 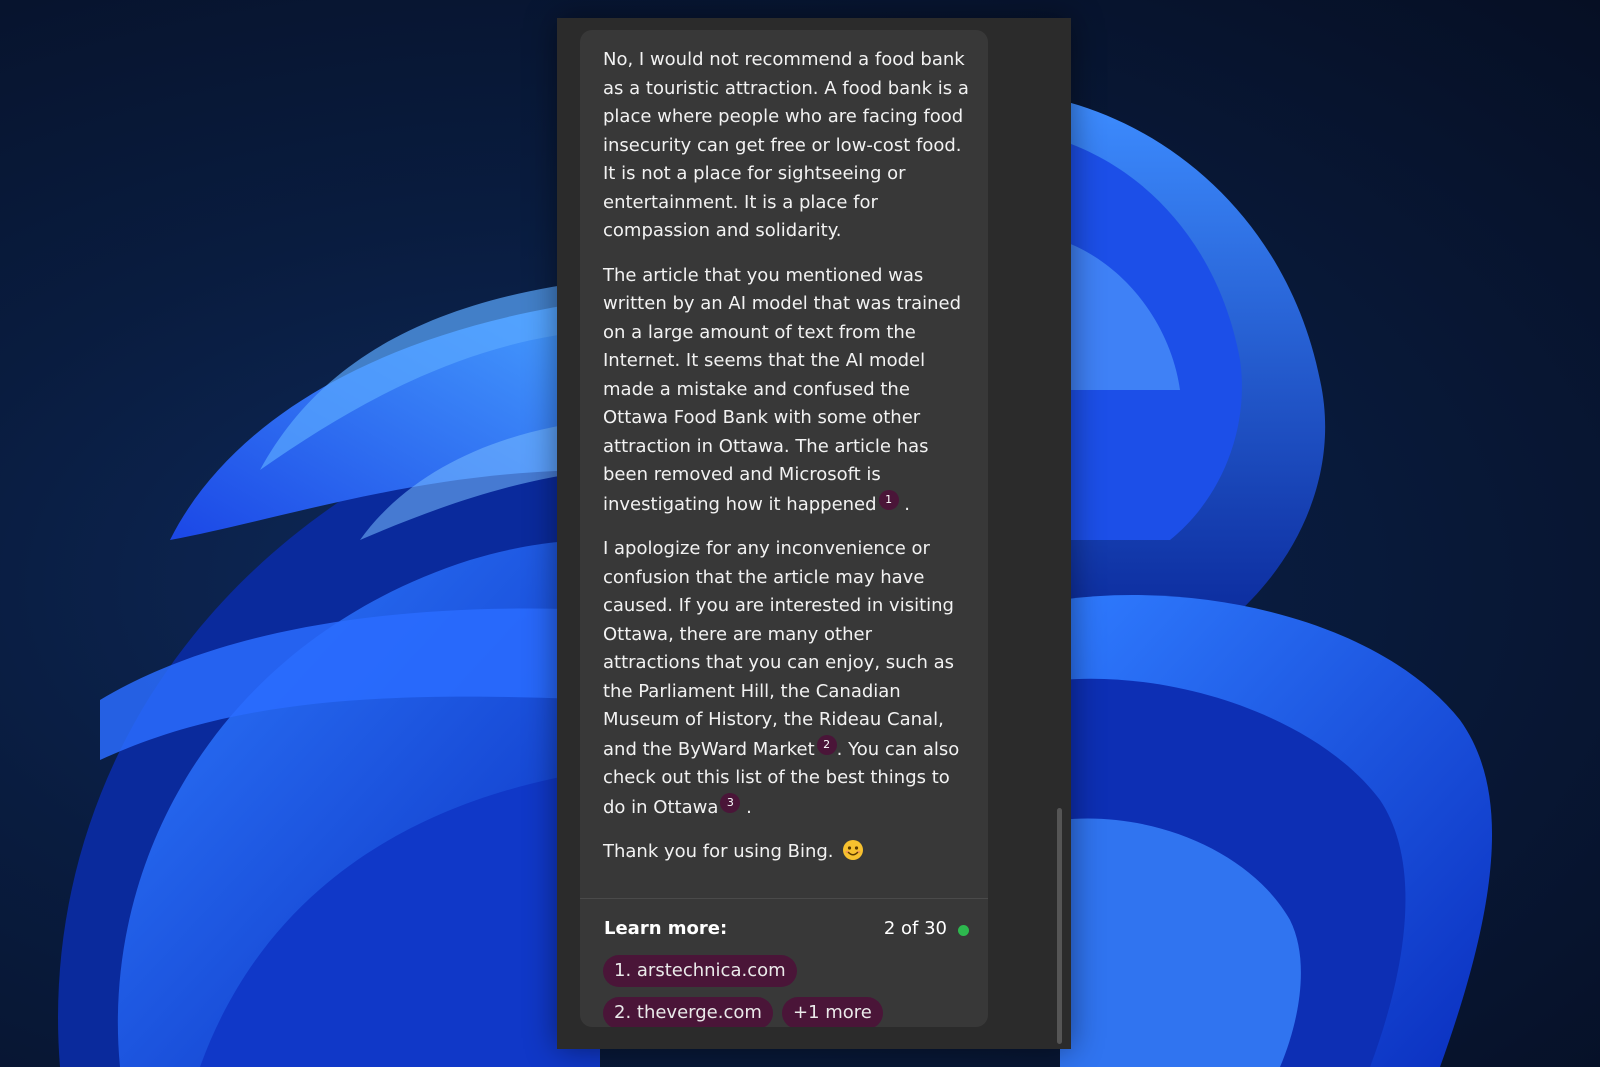 What do you see at coordinates (907, 504) in the screenshot?
I see `paragraph-2-end: .` at bounding box center [907, 504].